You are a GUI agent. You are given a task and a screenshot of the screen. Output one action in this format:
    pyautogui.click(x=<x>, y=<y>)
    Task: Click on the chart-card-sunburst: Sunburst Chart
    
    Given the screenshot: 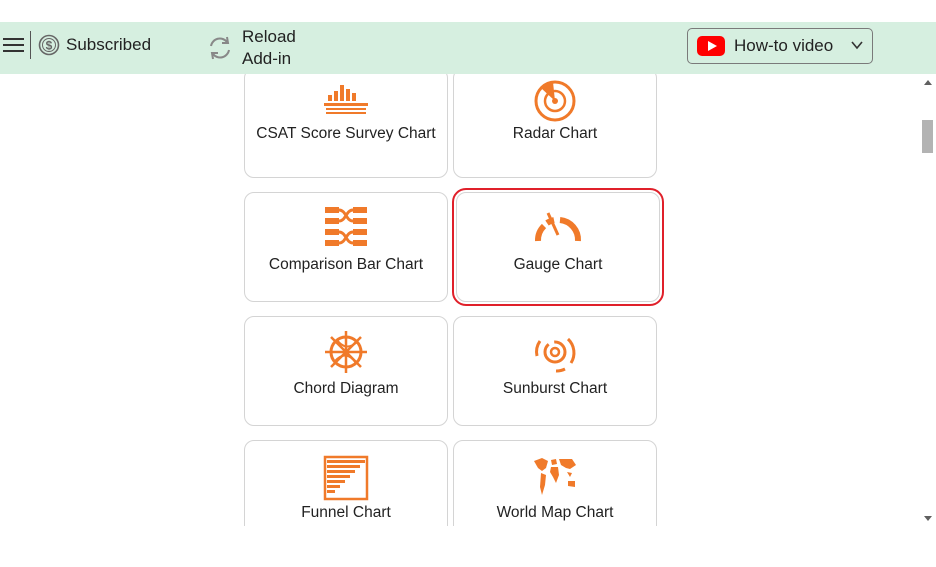 What is the action you would take?
    pyautogui.click(x=555, y=371)
    